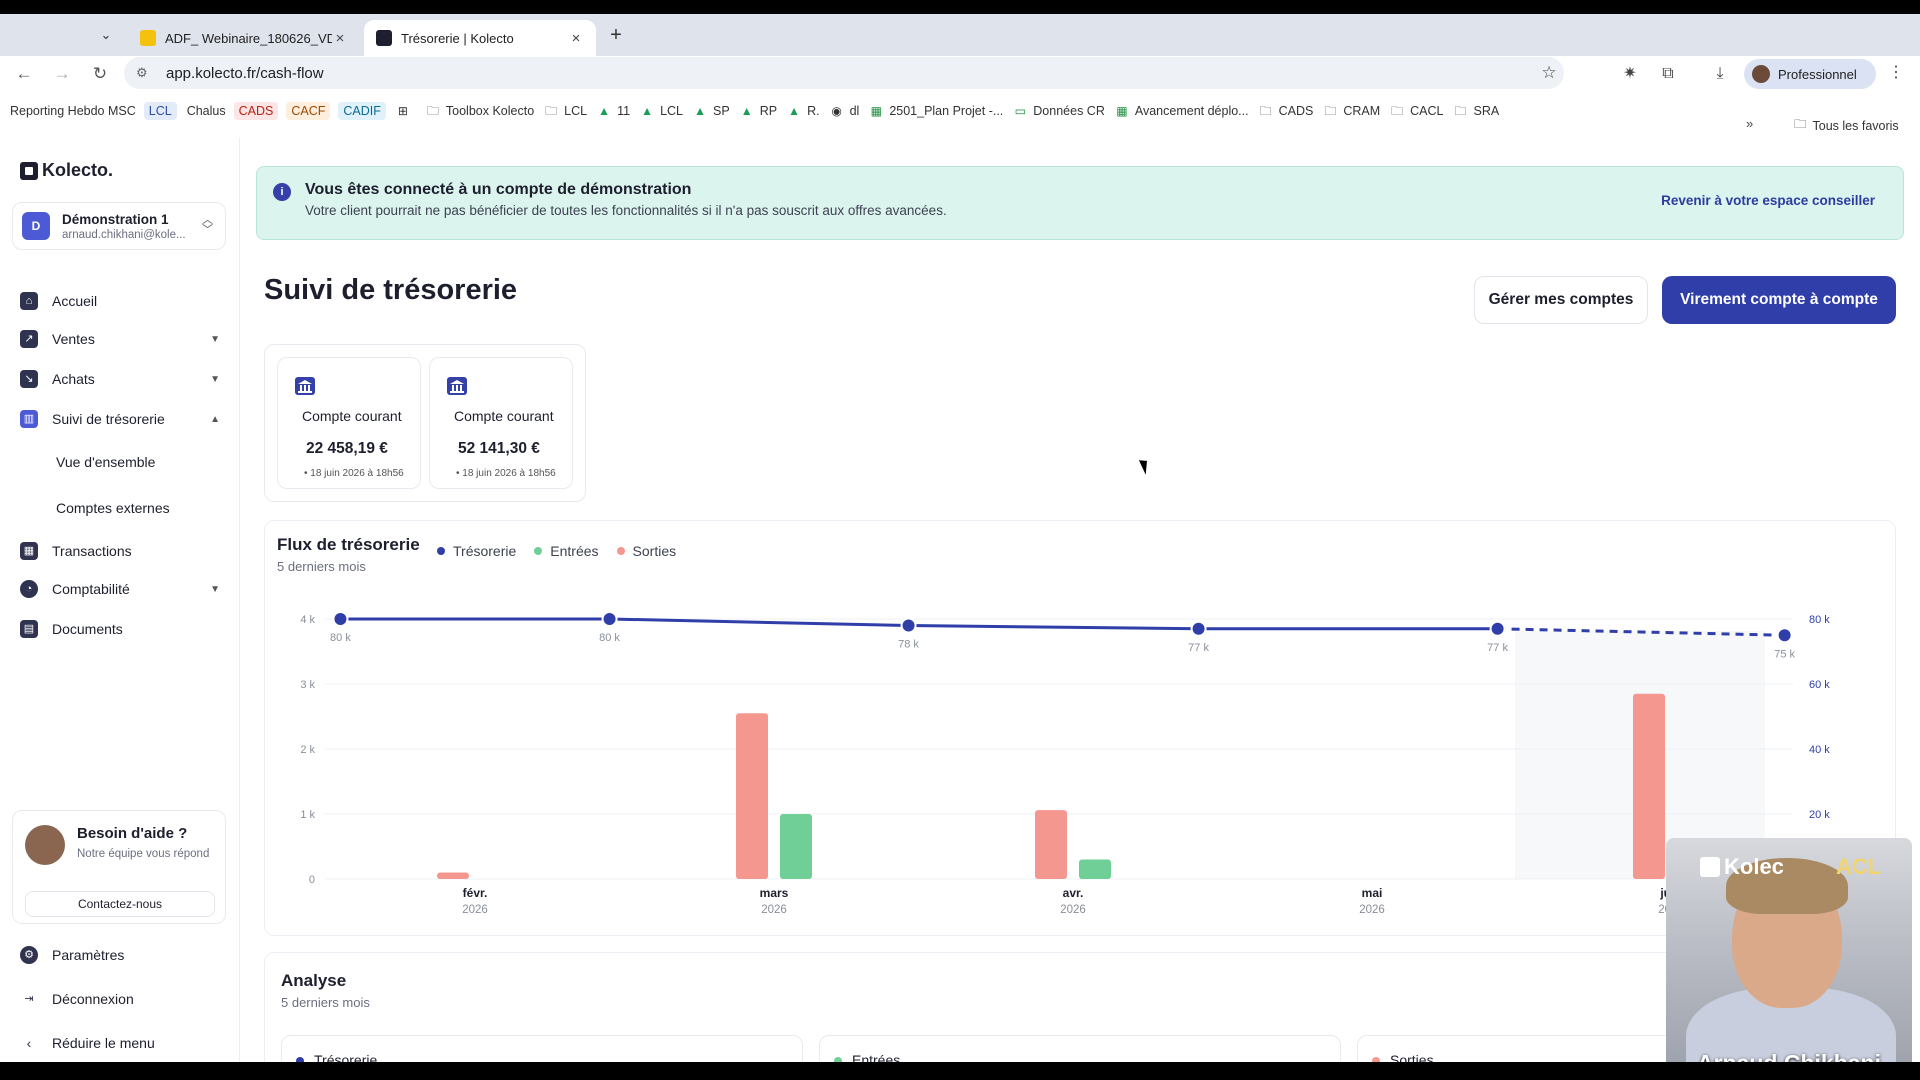 This screenshot has height=1080, width=1920. What do you see at coordinates (29, 999) in the screenshot?
I see `logout-icon: ⇥` at bounding box center [29, 999].